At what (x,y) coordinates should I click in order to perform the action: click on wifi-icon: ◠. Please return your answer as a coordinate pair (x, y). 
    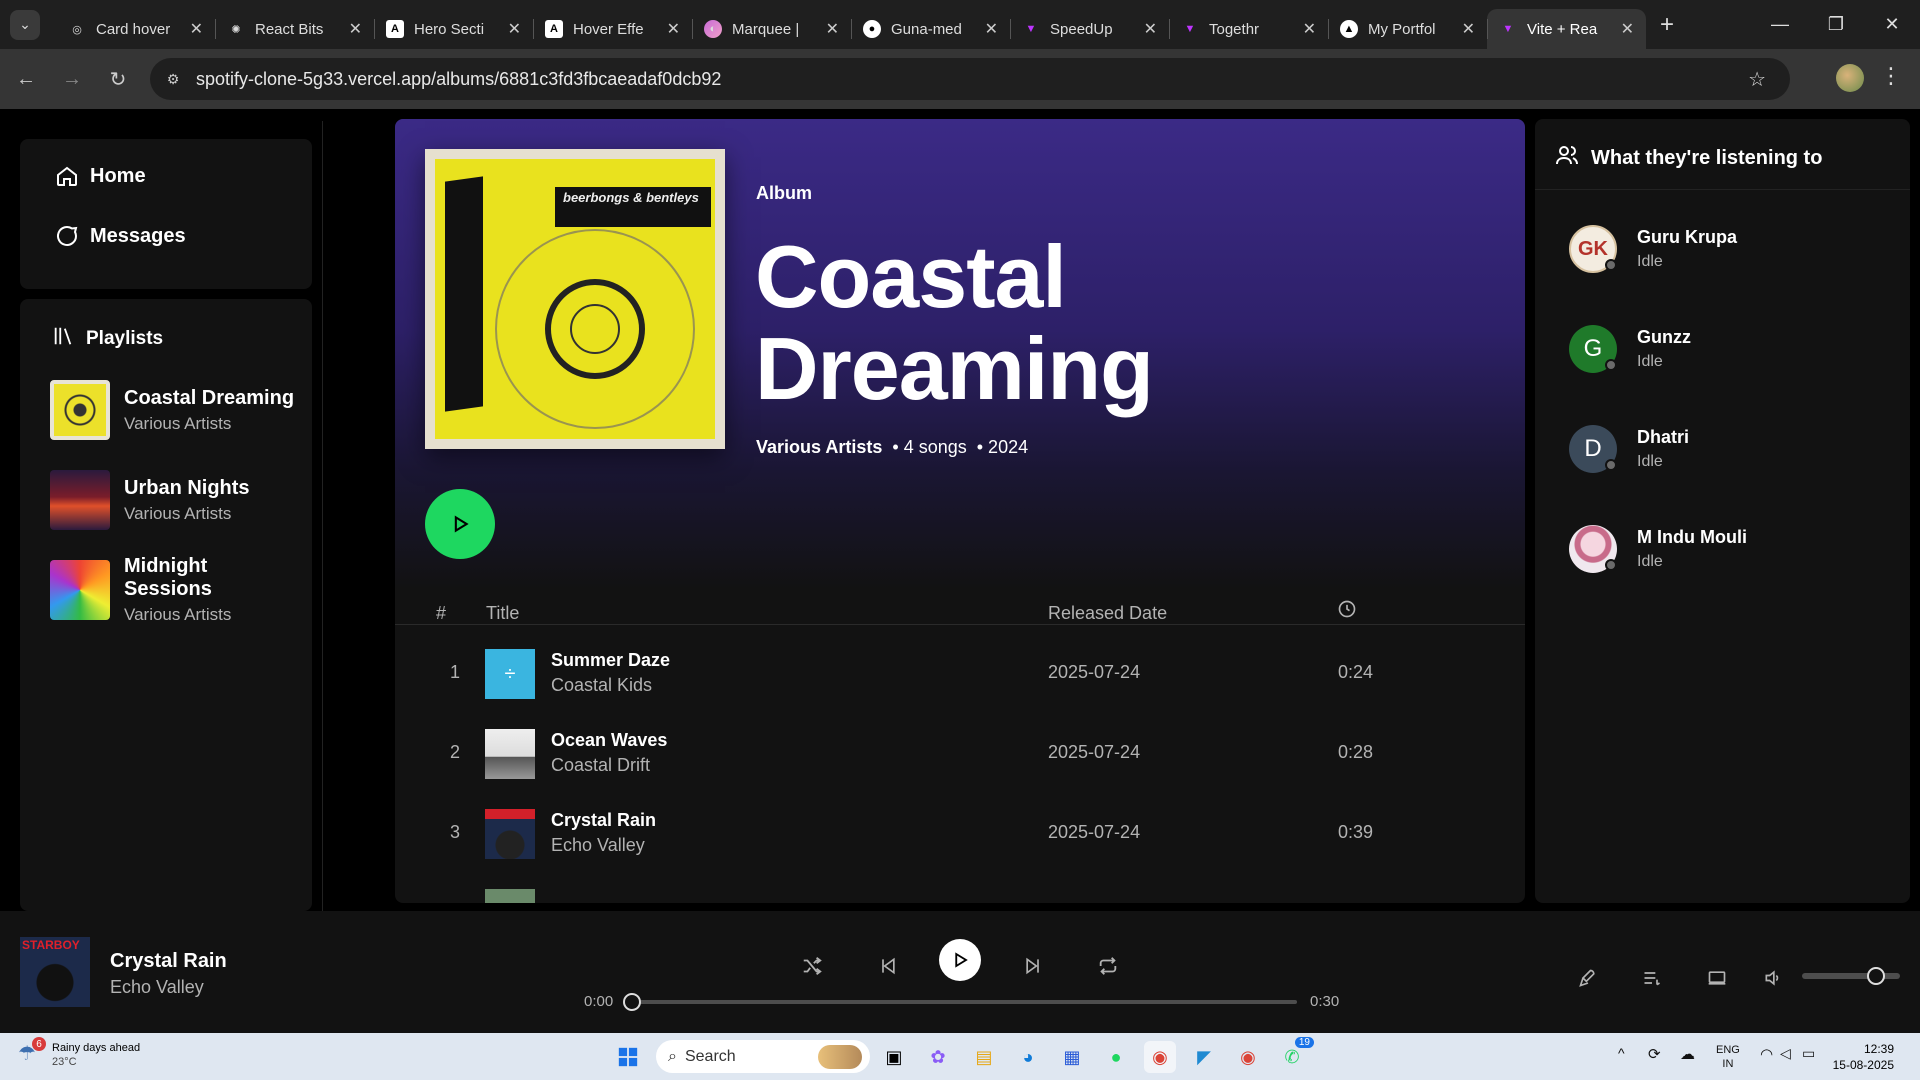
    Looking at the image, I should click on (1766, 1054).